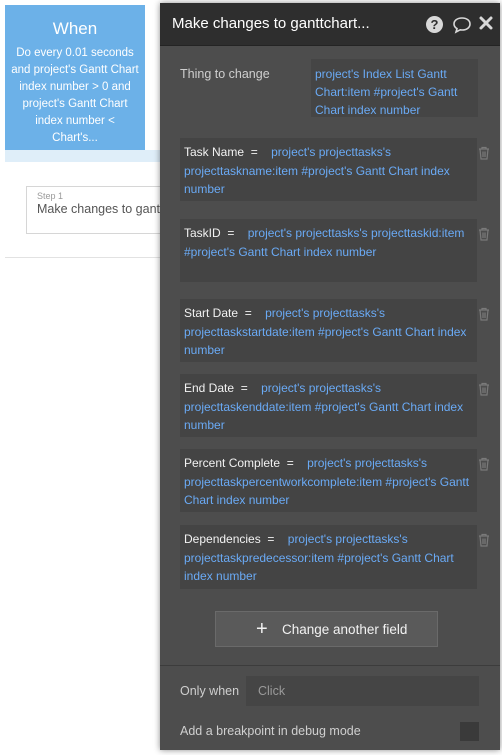  Describe the element at coordinates (270, 731) in the screenshot. I see `breakpoint-label: Add a breakpoint in debug mode` at that location.